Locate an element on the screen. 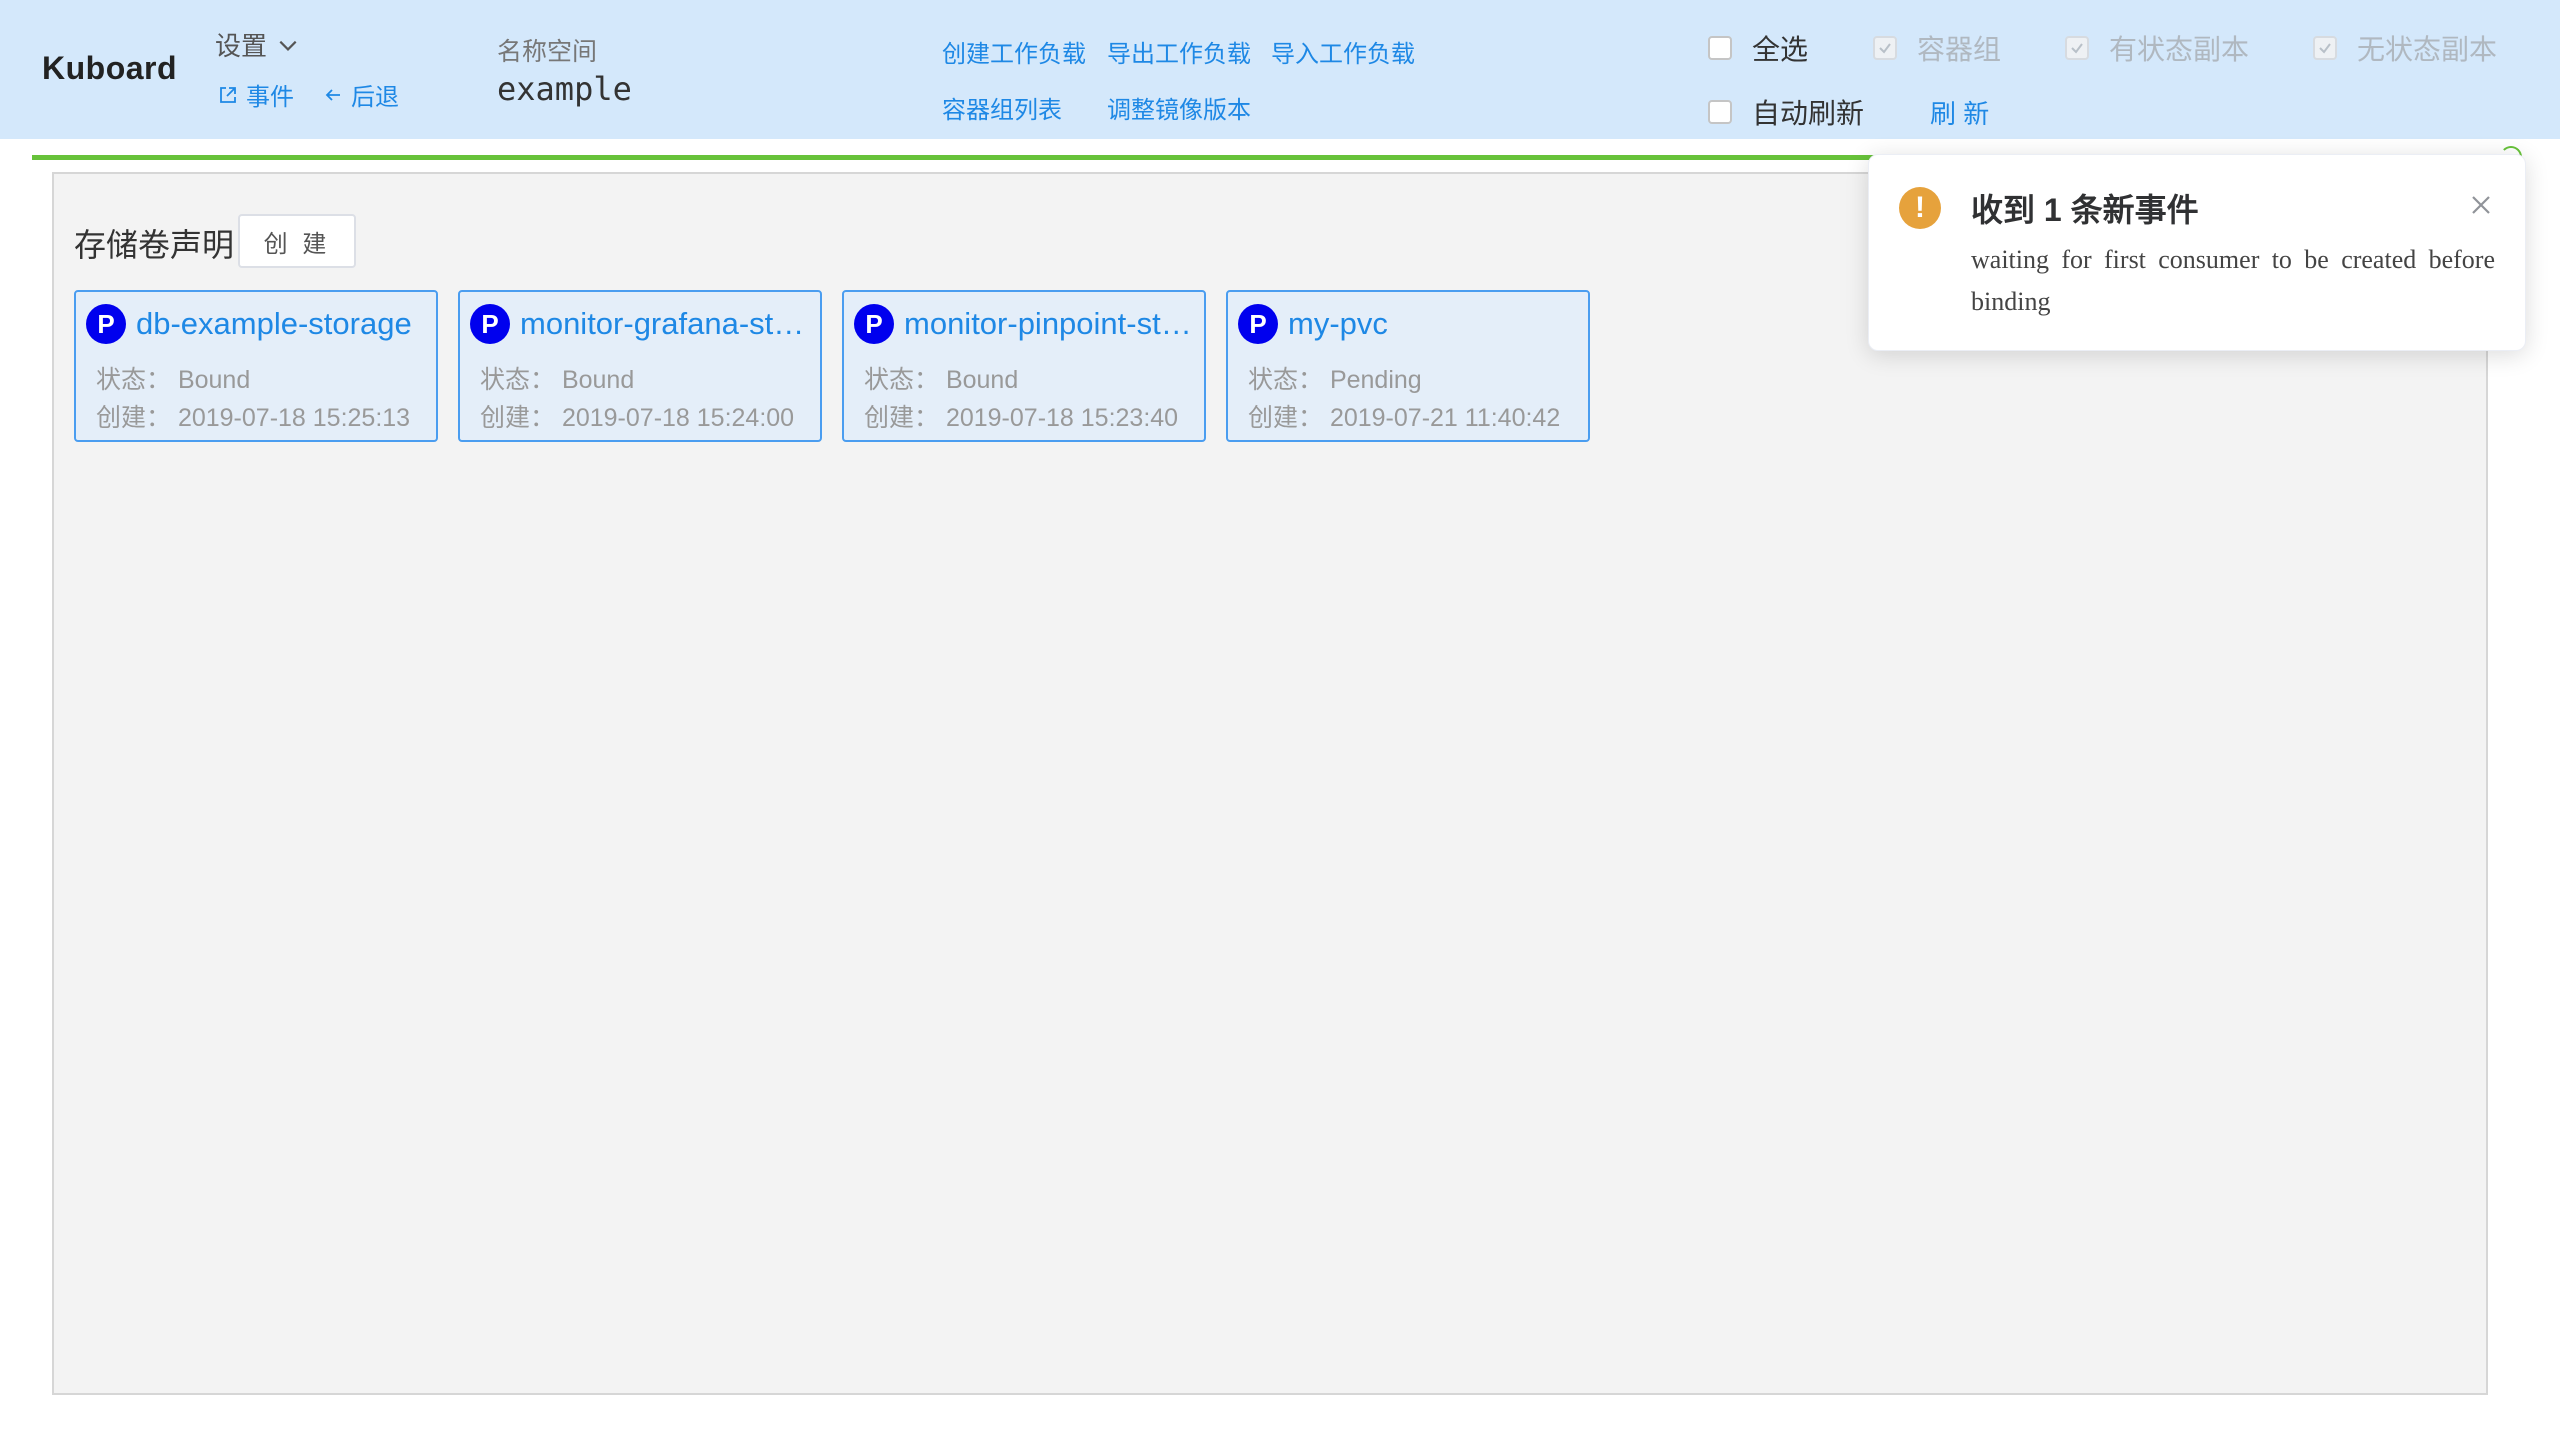  events-link: 事件 is located at coordinates (256, 94).